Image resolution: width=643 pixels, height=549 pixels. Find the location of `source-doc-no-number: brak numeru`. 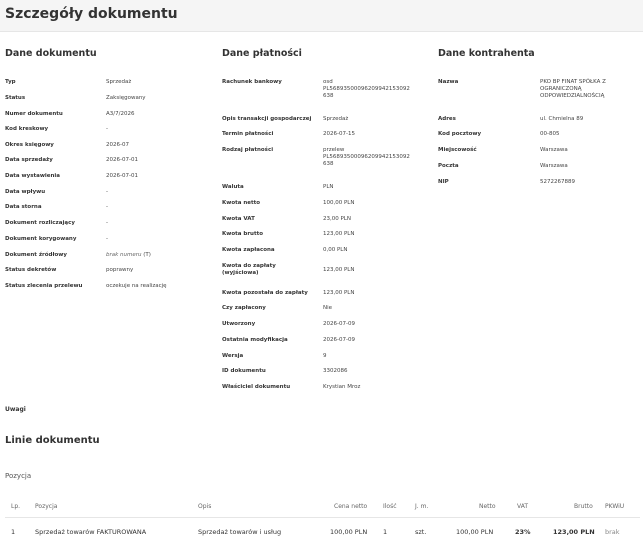

source-doc-no-number: brak numeru is located at coordinates (124, 255).